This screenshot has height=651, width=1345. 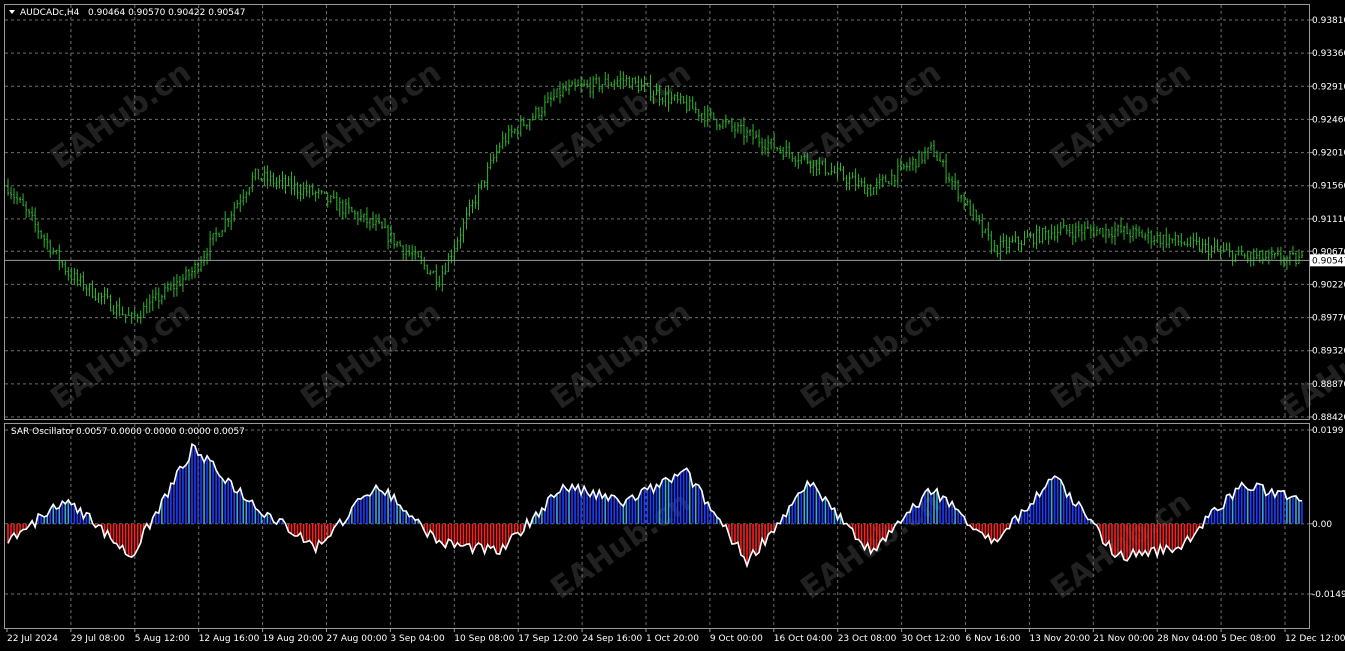 What do you see at coordinates (162, 639) in the screenshot?
I see `time-tick-label: 5 Aug 12:00` at bounding box center [162, 639].